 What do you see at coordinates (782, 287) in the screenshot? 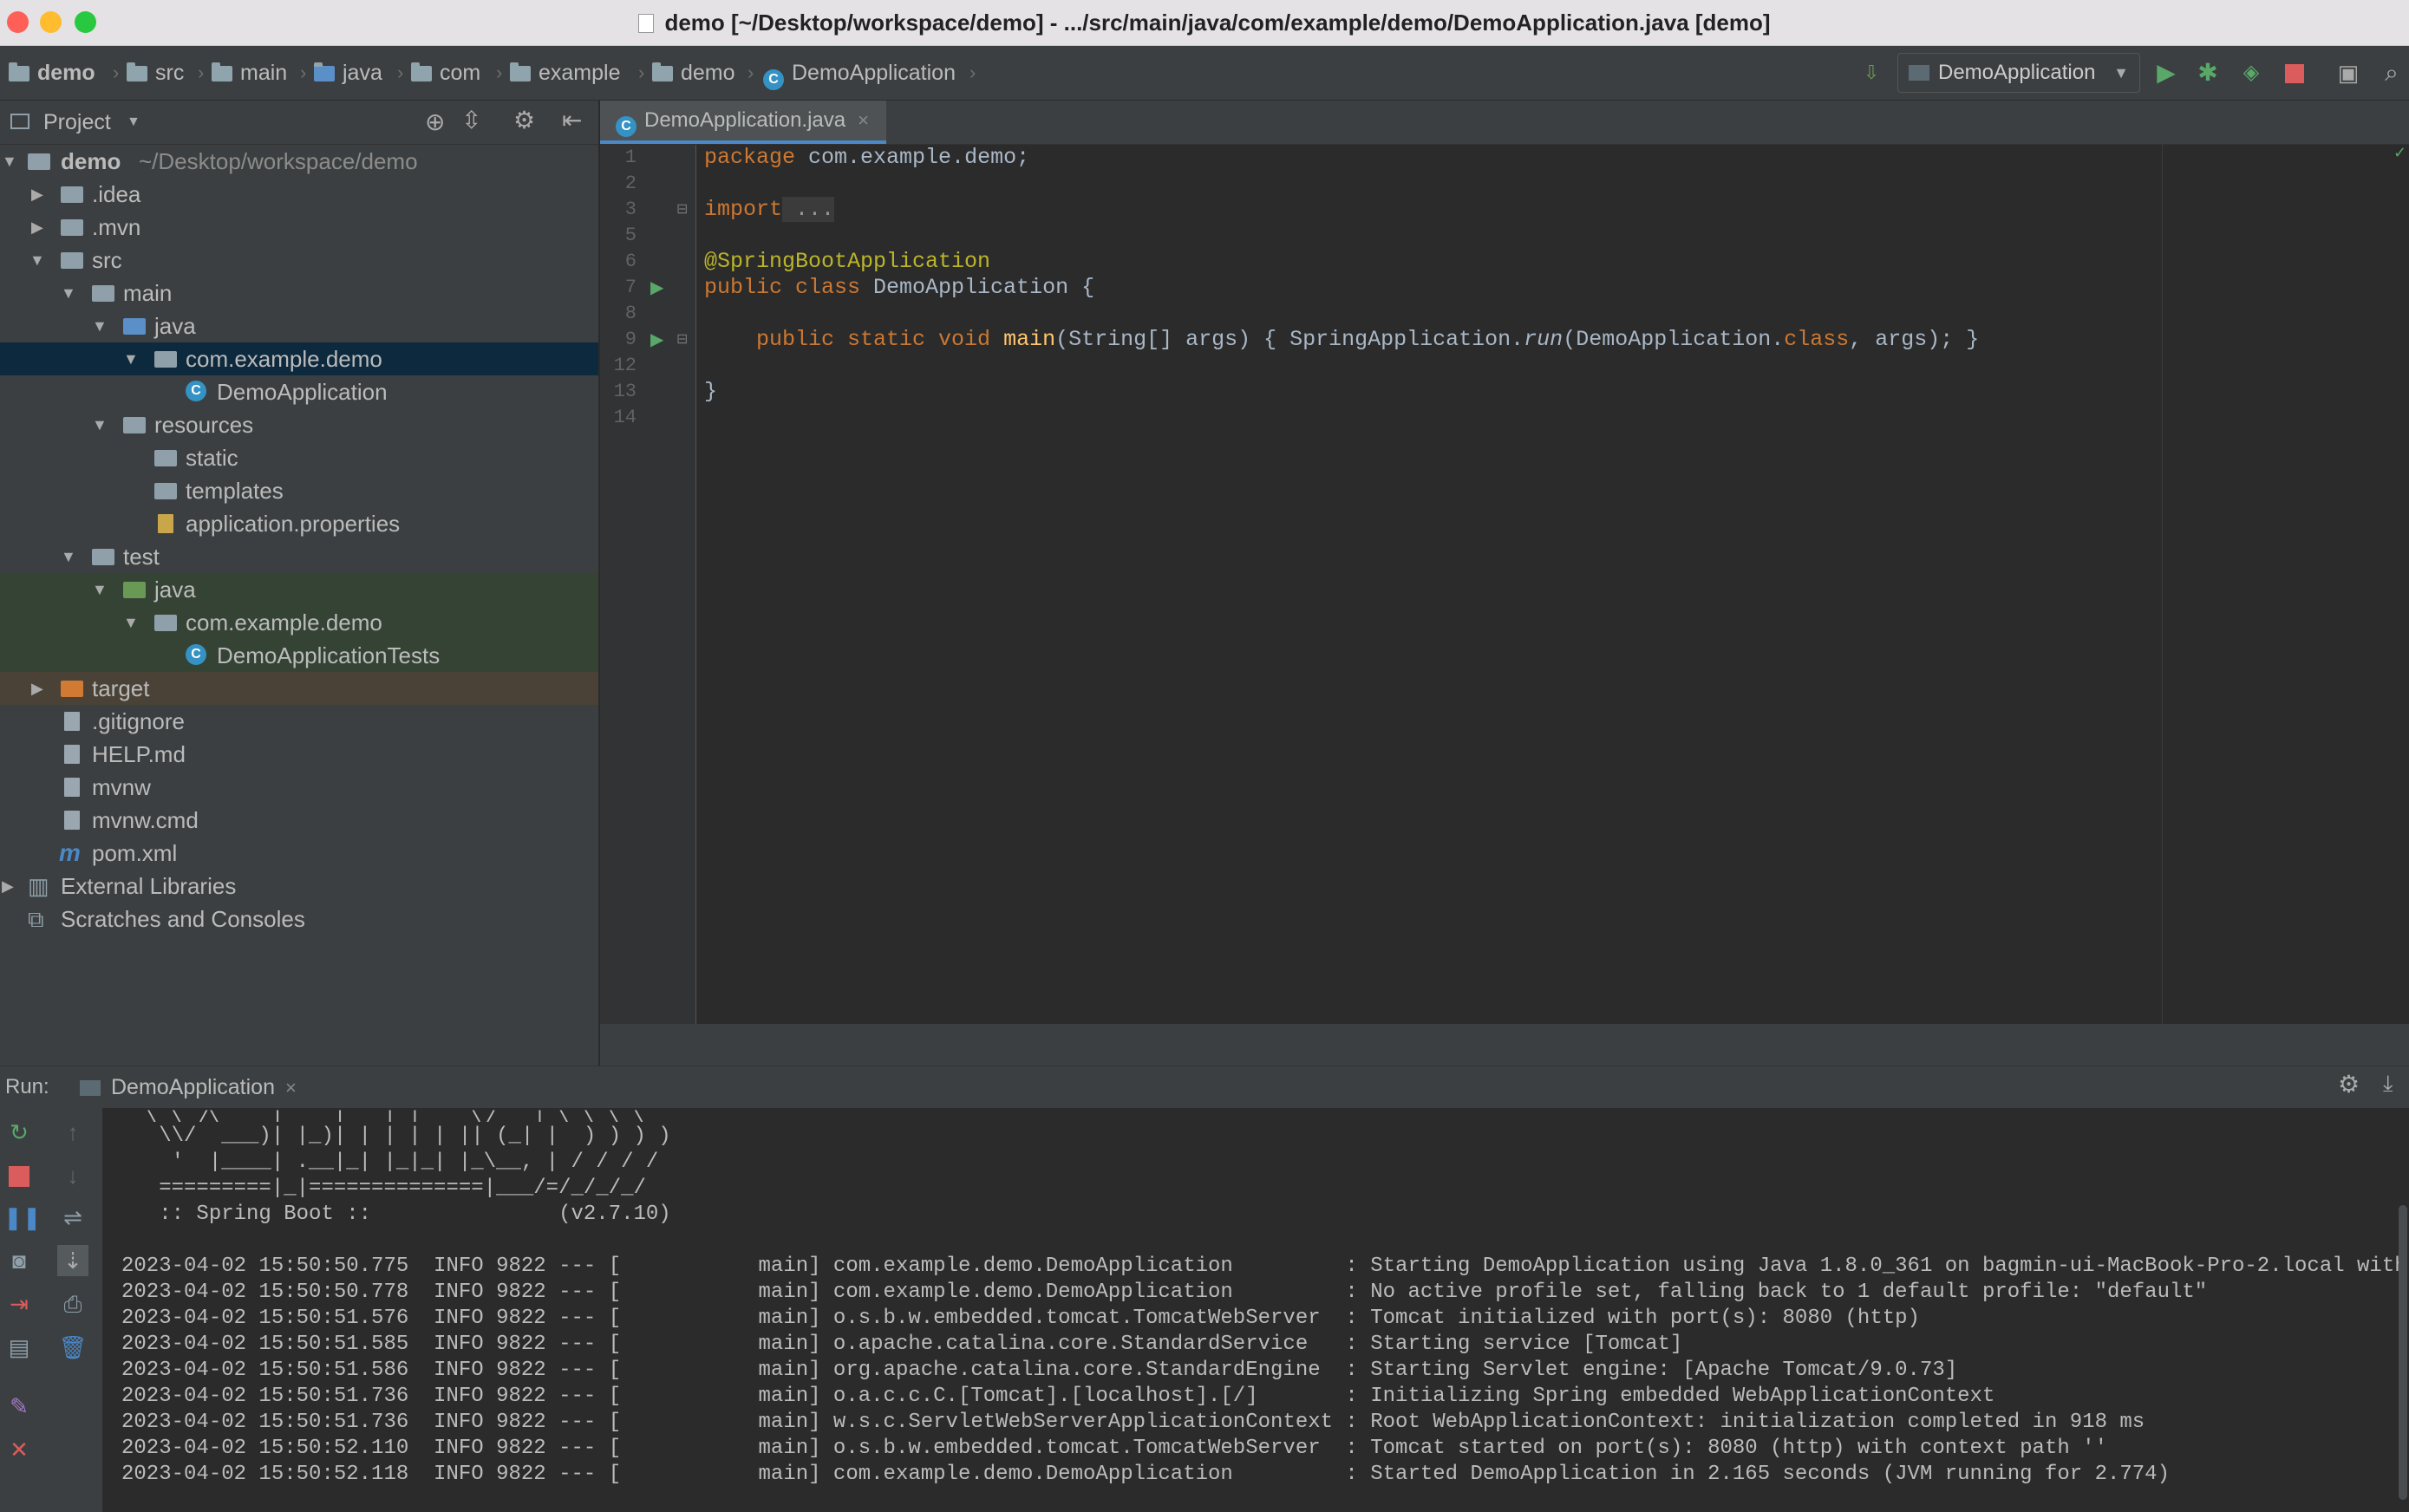
I see `code-keyword: public class` at bounding box center [782, 287].